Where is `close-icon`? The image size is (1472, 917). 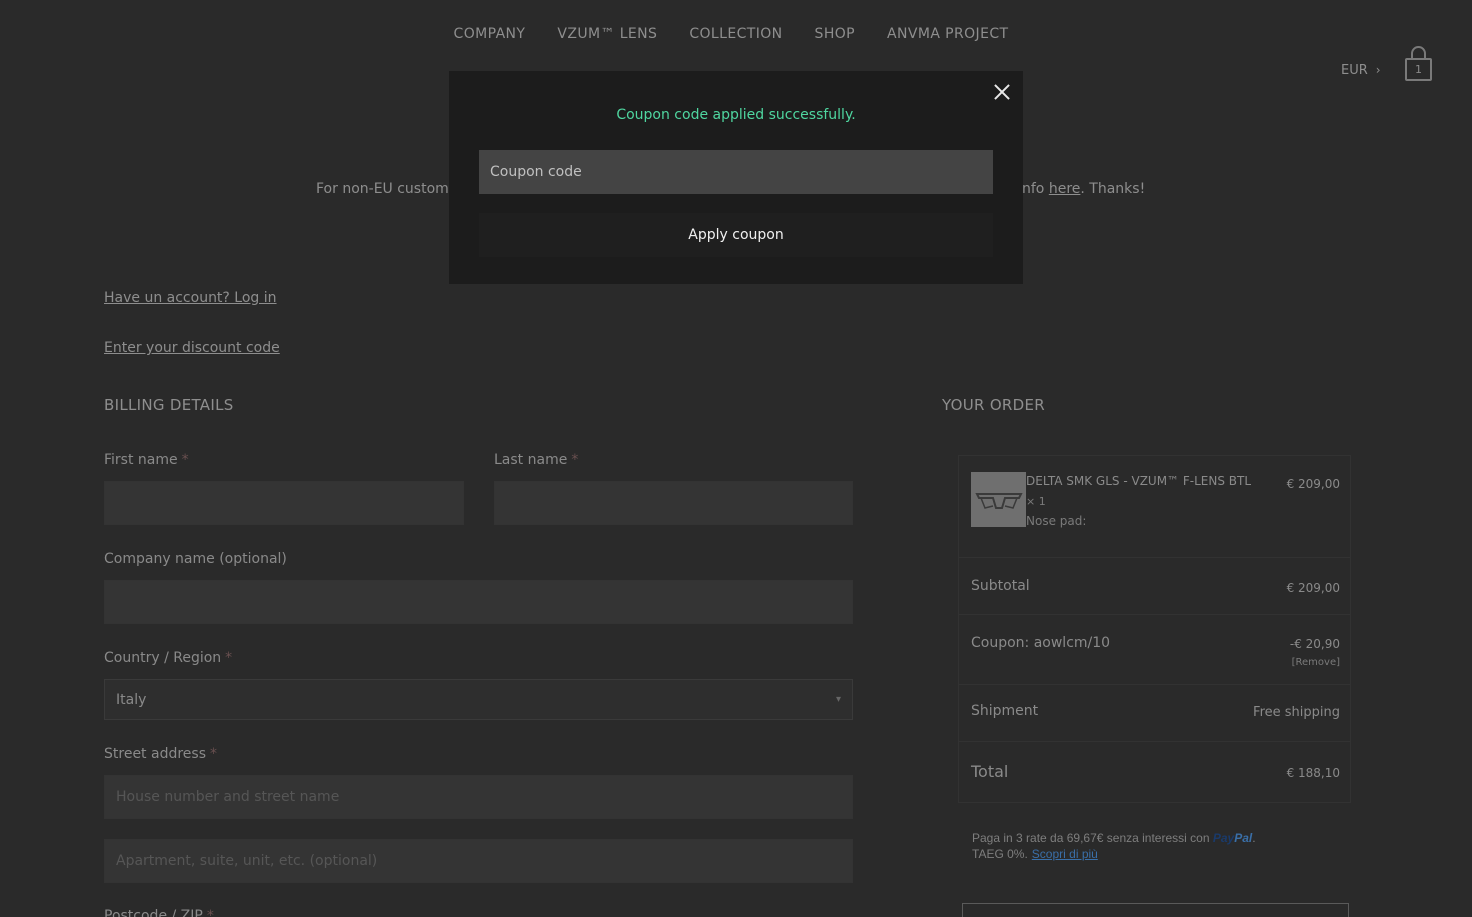 close-icon is located at coordinates (1002, 92).